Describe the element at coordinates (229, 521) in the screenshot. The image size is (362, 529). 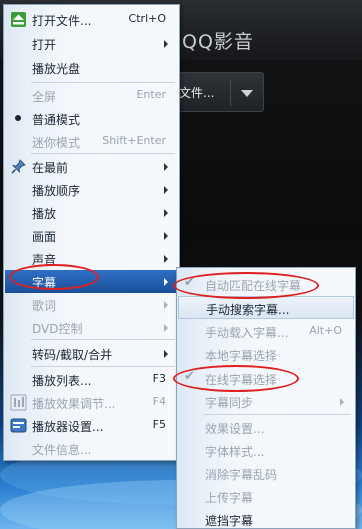
I see `menu-item-label: 遮挡字幕` at that location.